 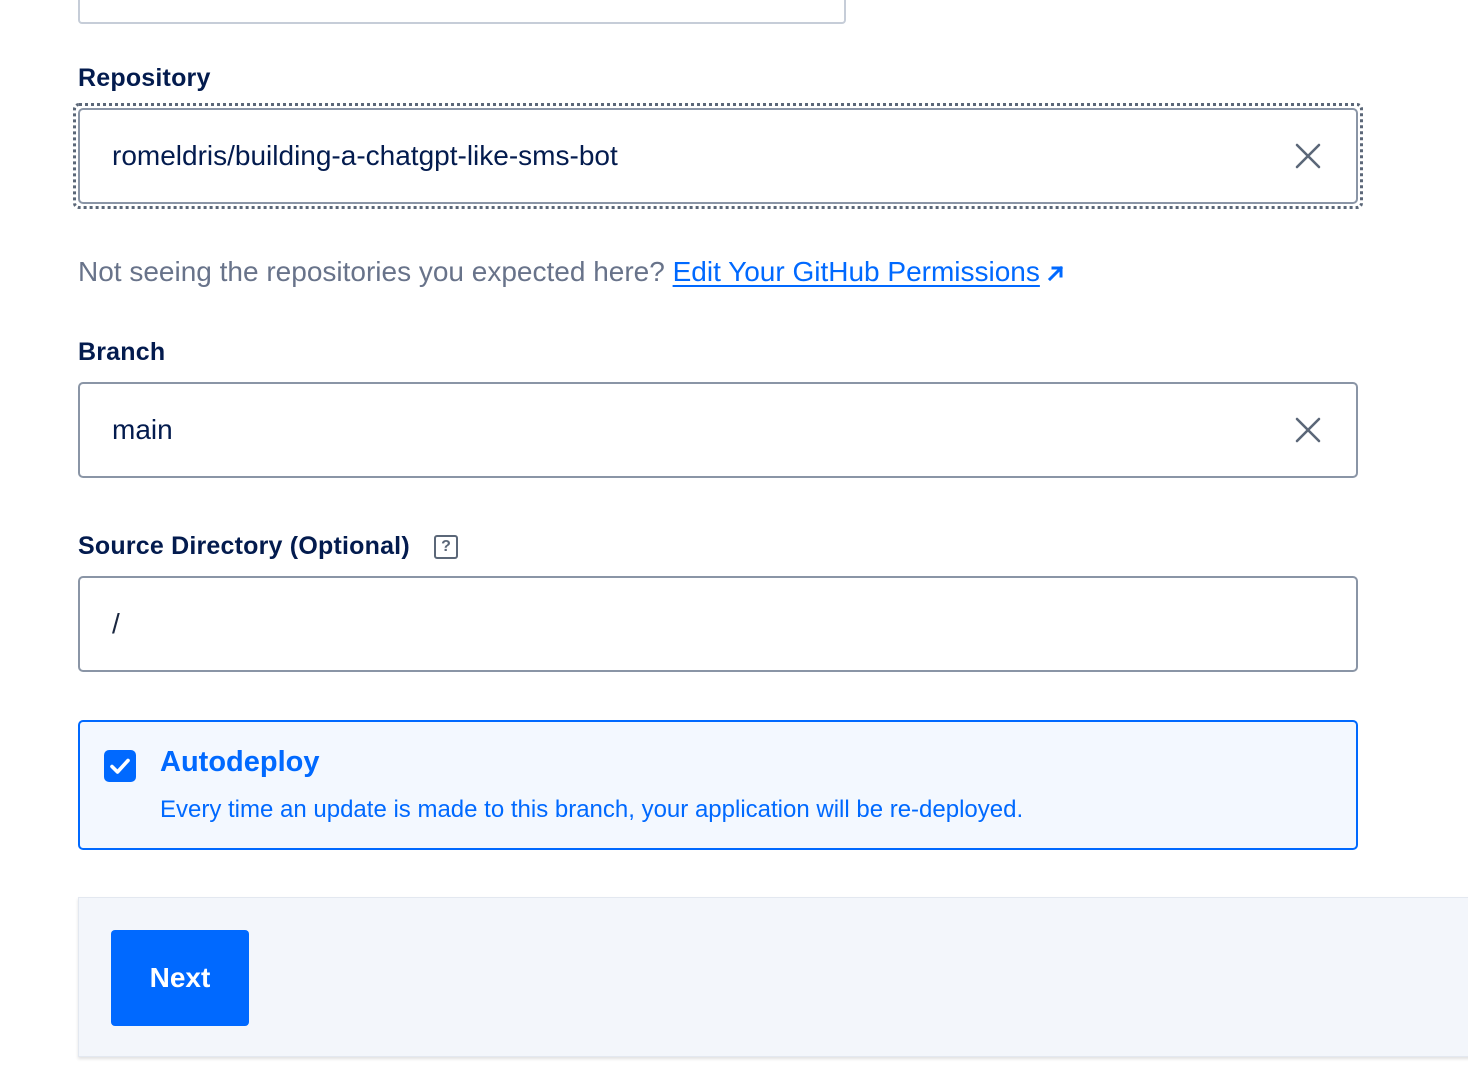 What do you see at coordinates (718, 624) in the screenshot?
I see `source-directory-input: /` at bounding box center [718, 624].